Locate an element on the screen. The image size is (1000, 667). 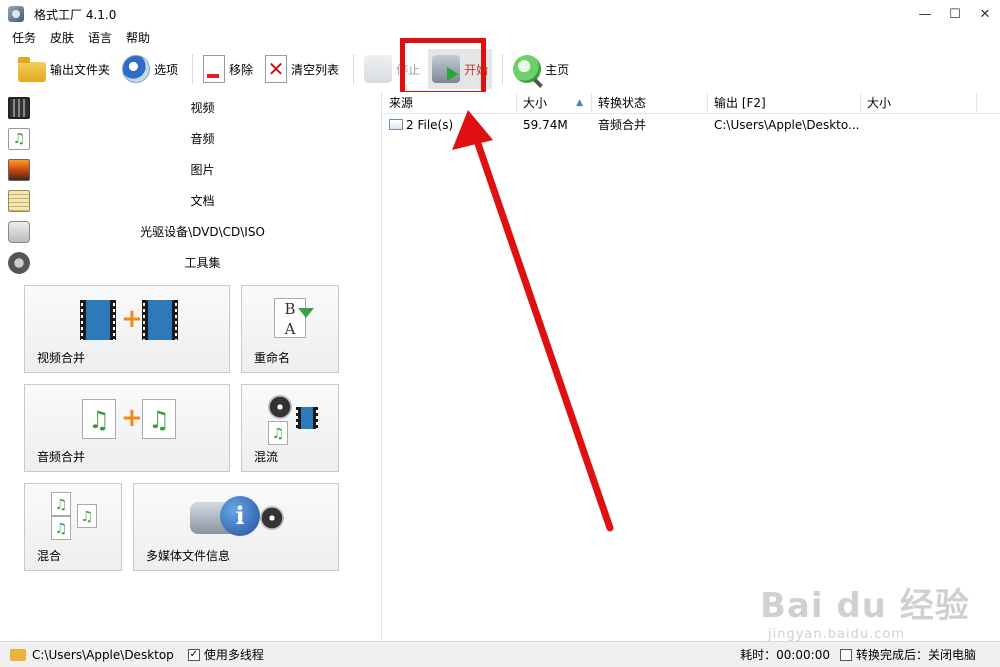
cell-source: 2 File(s) is located at coordinates (450, 125).